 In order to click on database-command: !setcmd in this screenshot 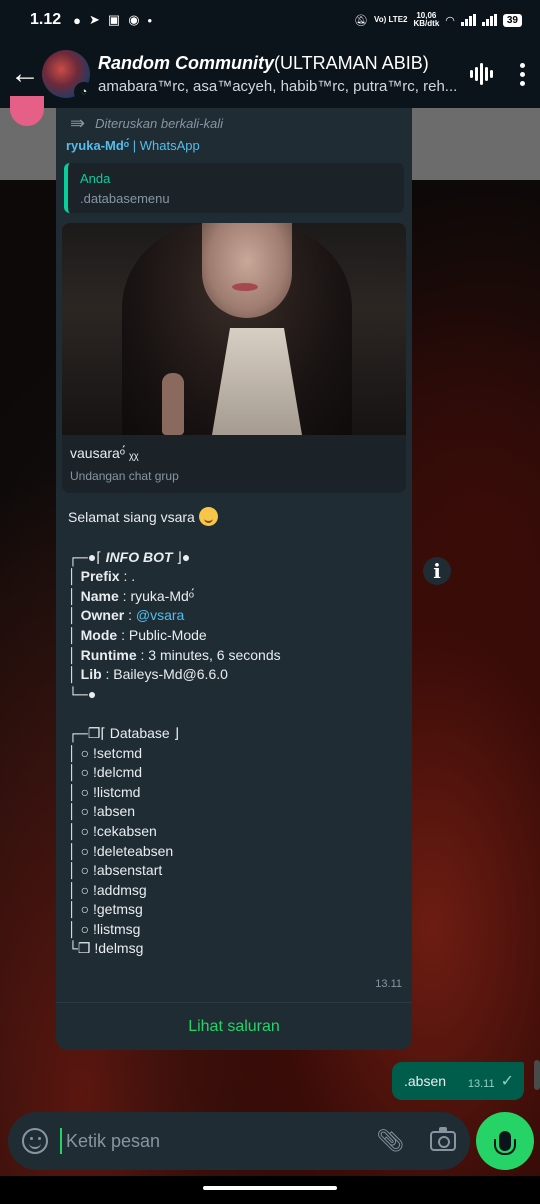, I will do `click(118, 752)`.